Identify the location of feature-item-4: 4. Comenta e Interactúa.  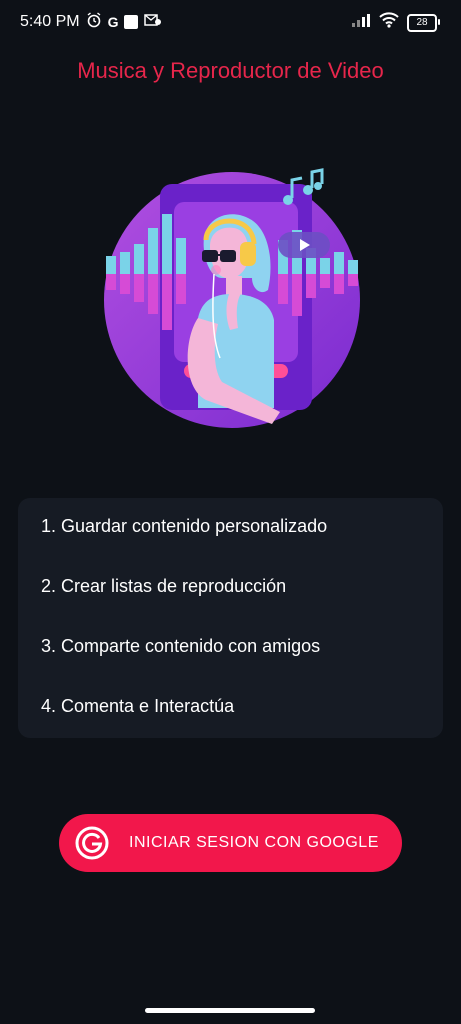
(138, 706).